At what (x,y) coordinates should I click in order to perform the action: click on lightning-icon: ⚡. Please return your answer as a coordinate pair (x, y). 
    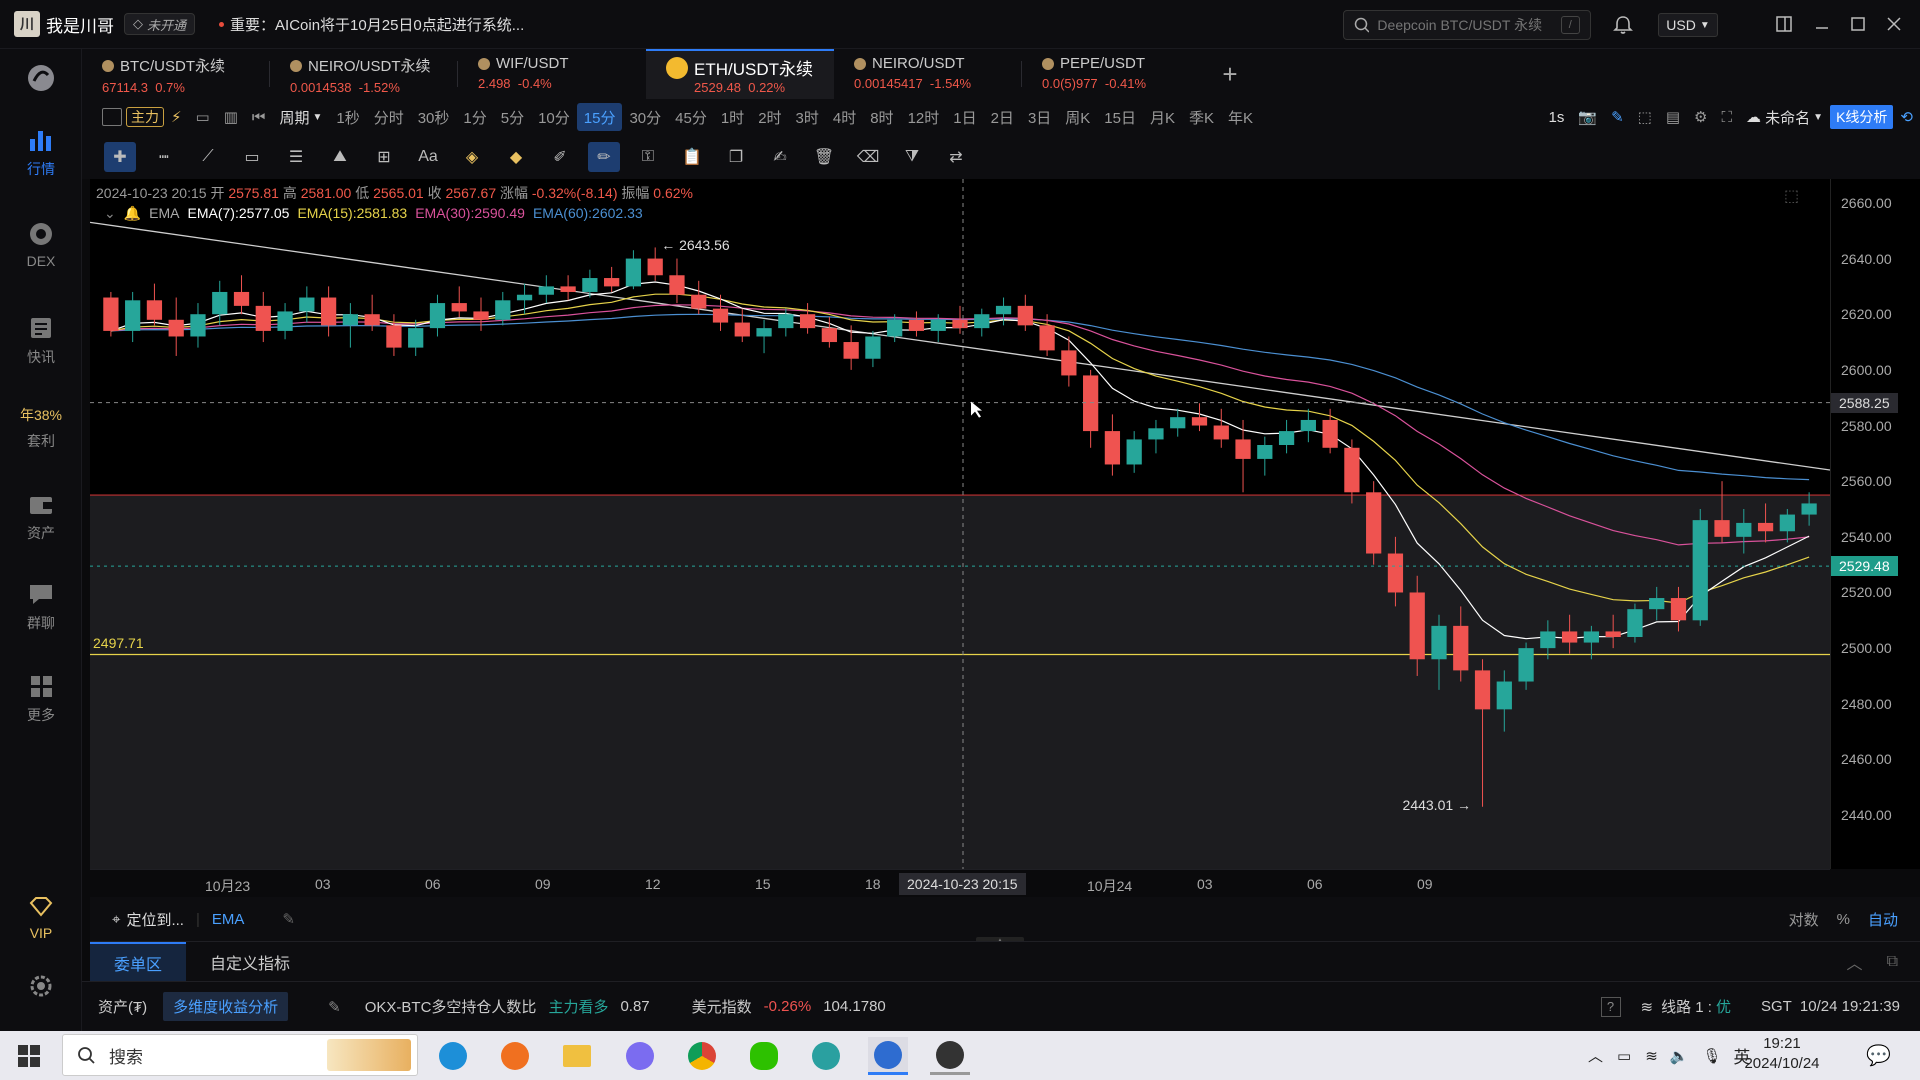
    Looking at the image, I should click on (176, 117).